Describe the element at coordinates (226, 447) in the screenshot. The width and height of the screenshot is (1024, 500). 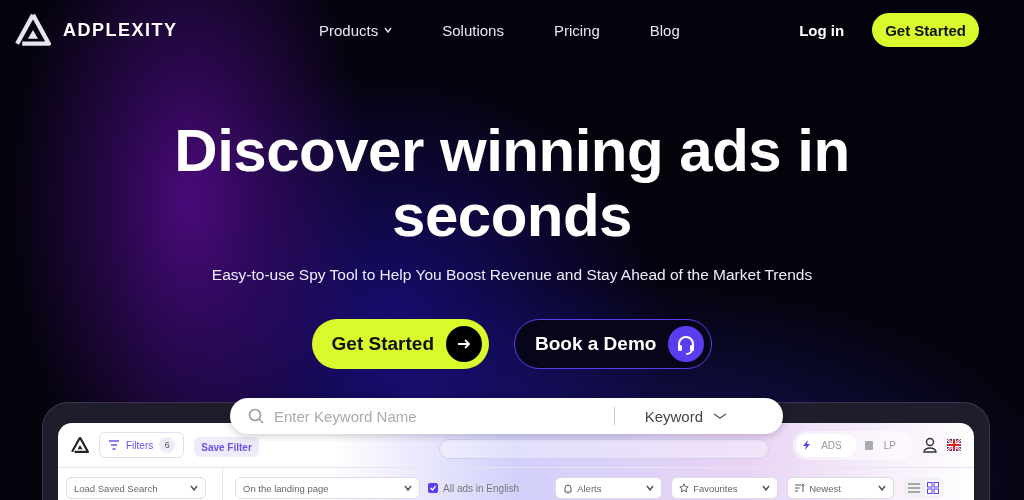
I see `save-filter-button: Save Filter` at that location.